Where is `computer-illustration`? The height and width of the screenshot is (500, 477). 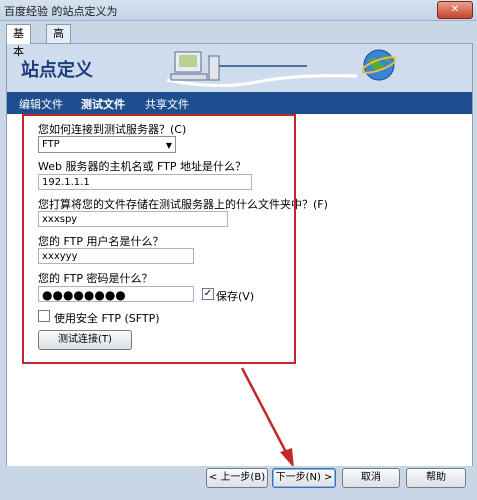
computer-illustration is located at coordinates (262, 69).